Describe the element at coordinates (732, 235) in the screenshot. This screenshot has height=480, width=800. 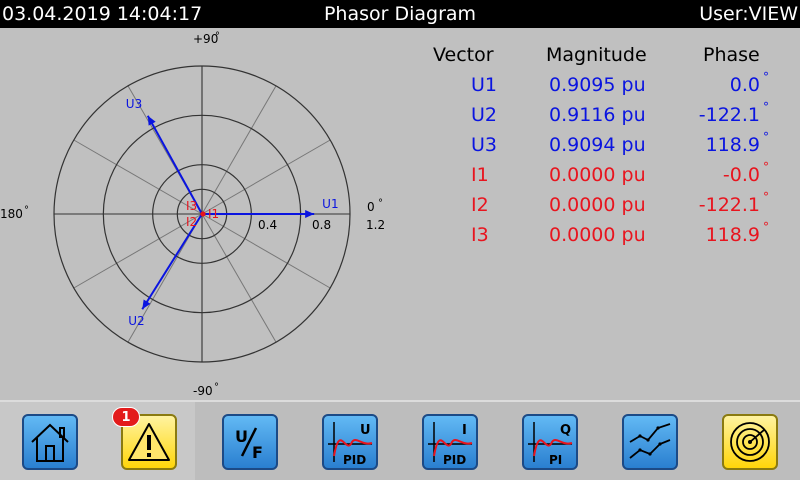
I see `phase-i3: 118.9` at that location.